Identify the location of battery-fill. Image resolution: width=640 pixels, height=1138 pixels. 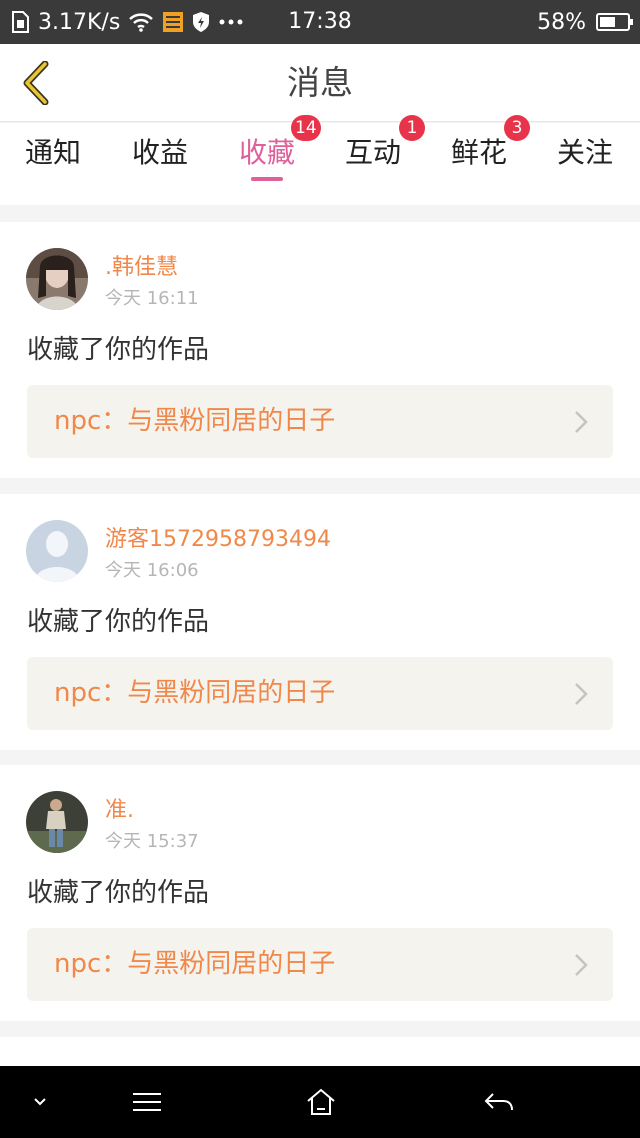
(607, 22).